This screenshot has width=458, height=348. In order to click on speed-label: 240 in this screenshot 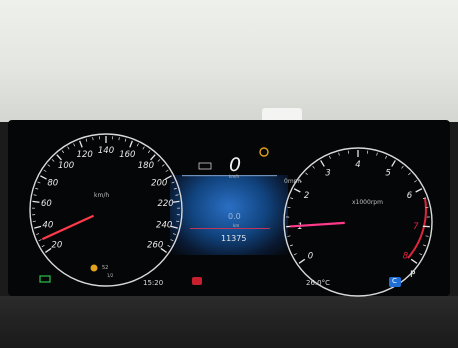, I will do `click(164, 226)`.